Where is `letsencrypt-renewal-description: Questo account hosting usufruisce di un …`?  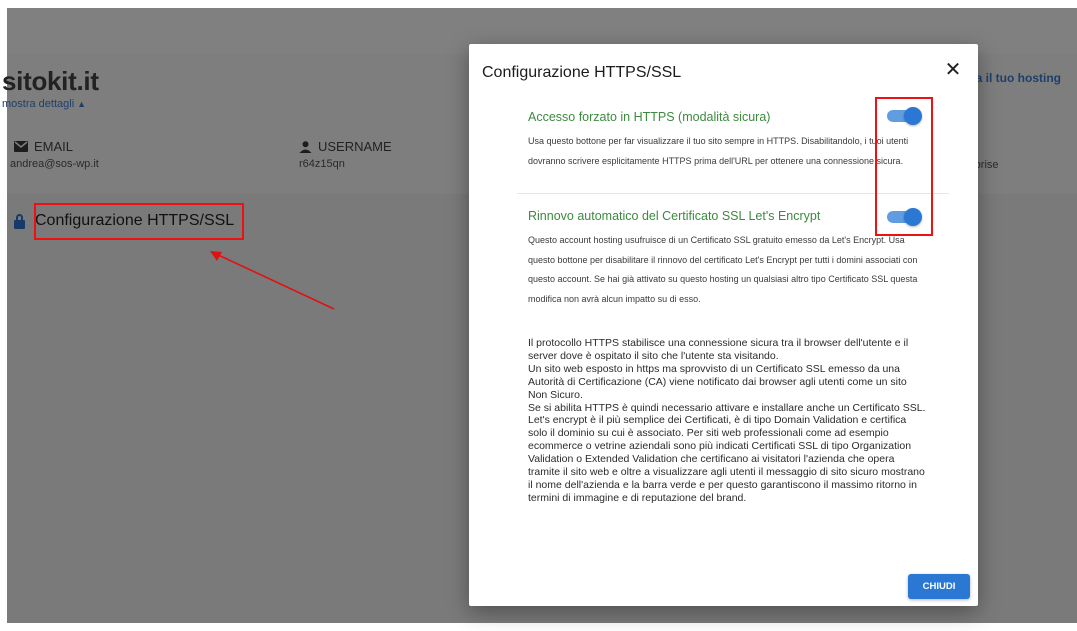 letsencrypt-renewal-description: Questo account hosting usufruisce di un … is located at coordinates (723, 269).